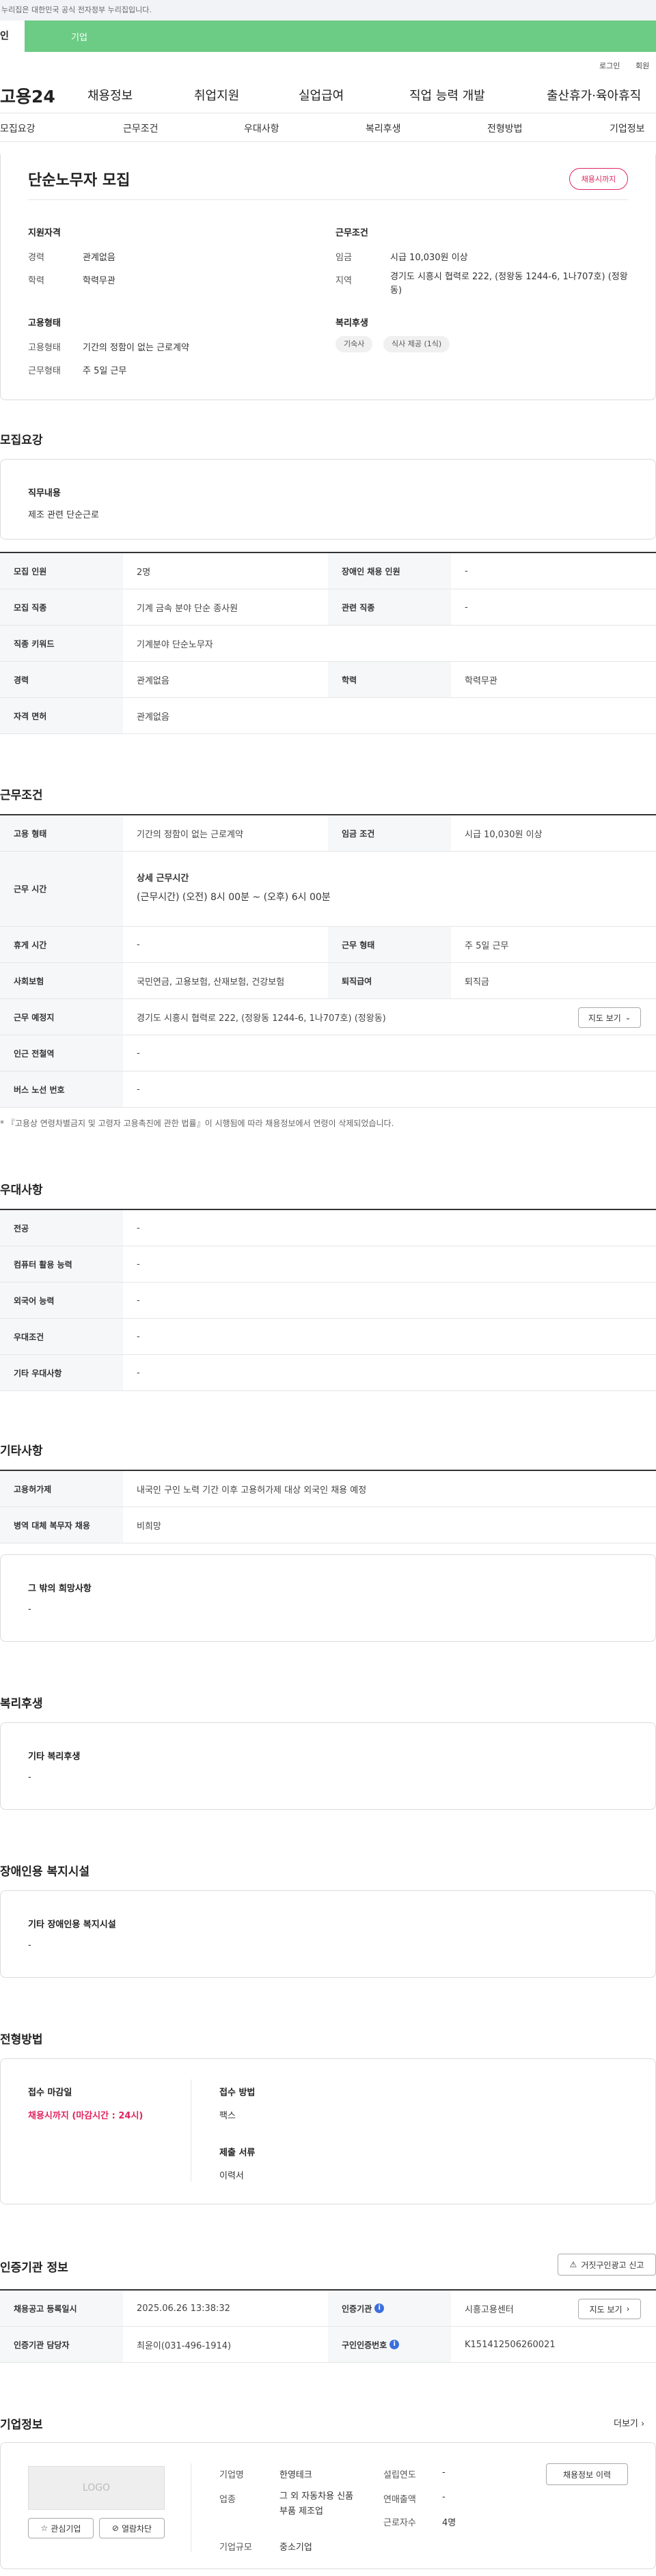 The width and height of the screenshot is (656, 2576). What do you see at coordinates (44, 323) in the screenshot?
I see `employment-heading: 고용형태` at bounding box center [44, 323].